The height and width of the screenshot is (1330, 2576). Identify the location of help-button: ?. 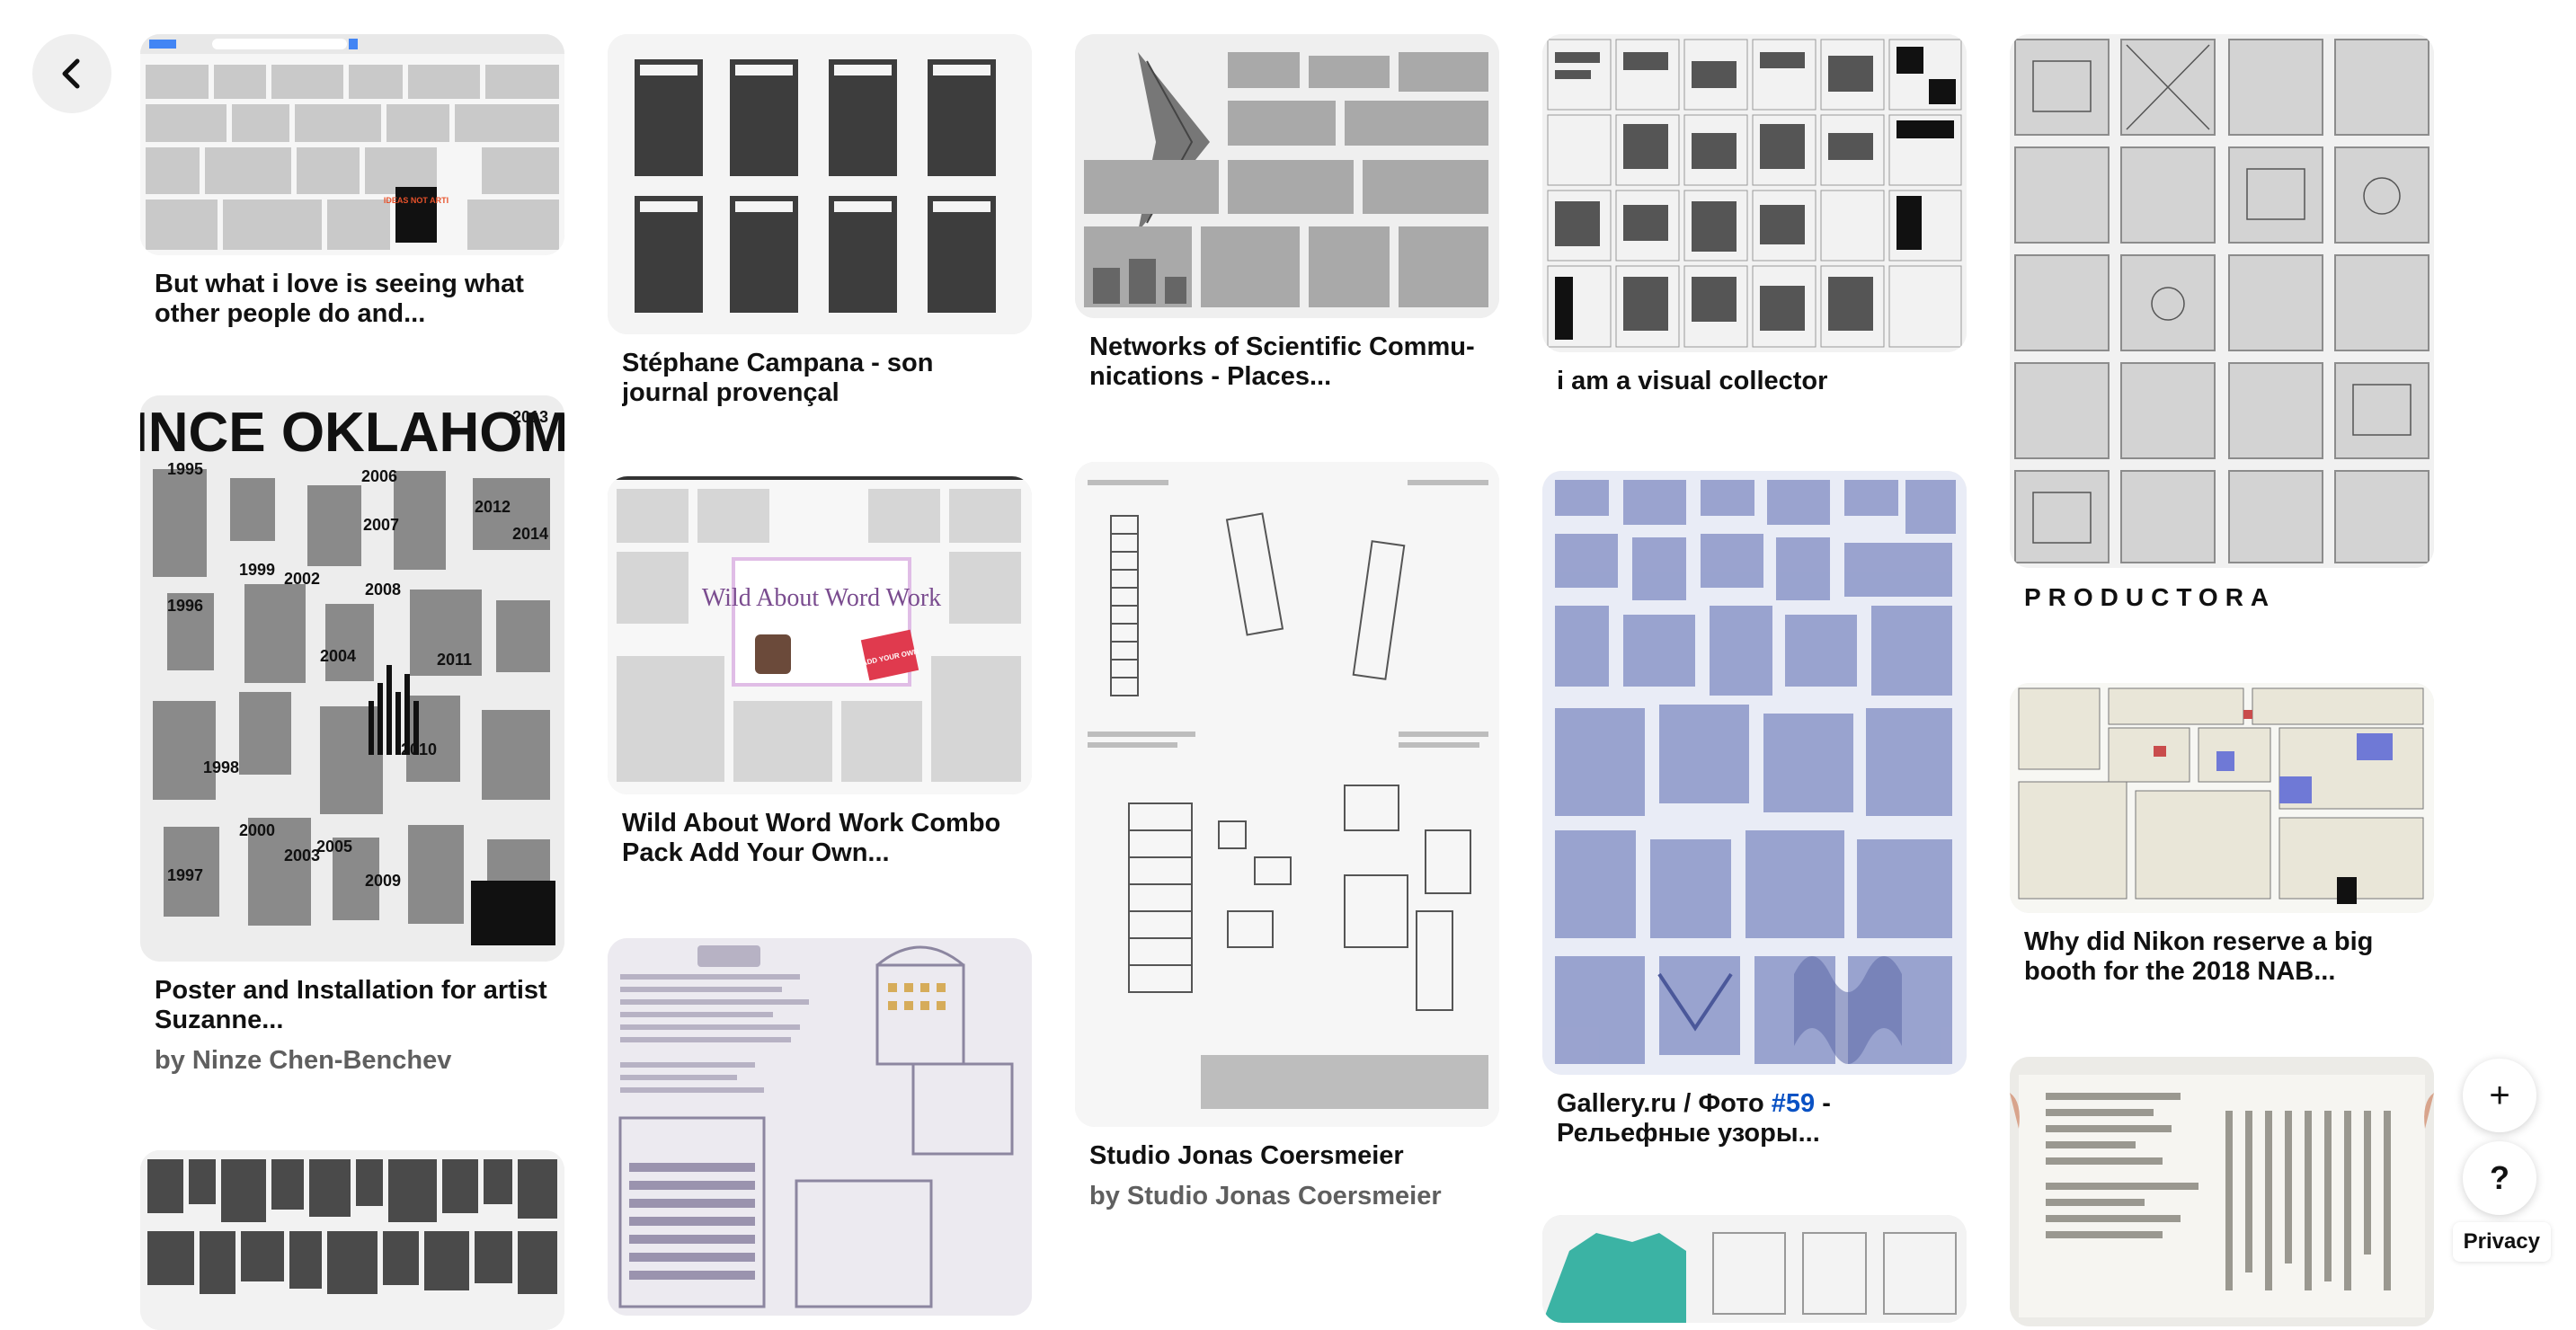
(2499, 1178).